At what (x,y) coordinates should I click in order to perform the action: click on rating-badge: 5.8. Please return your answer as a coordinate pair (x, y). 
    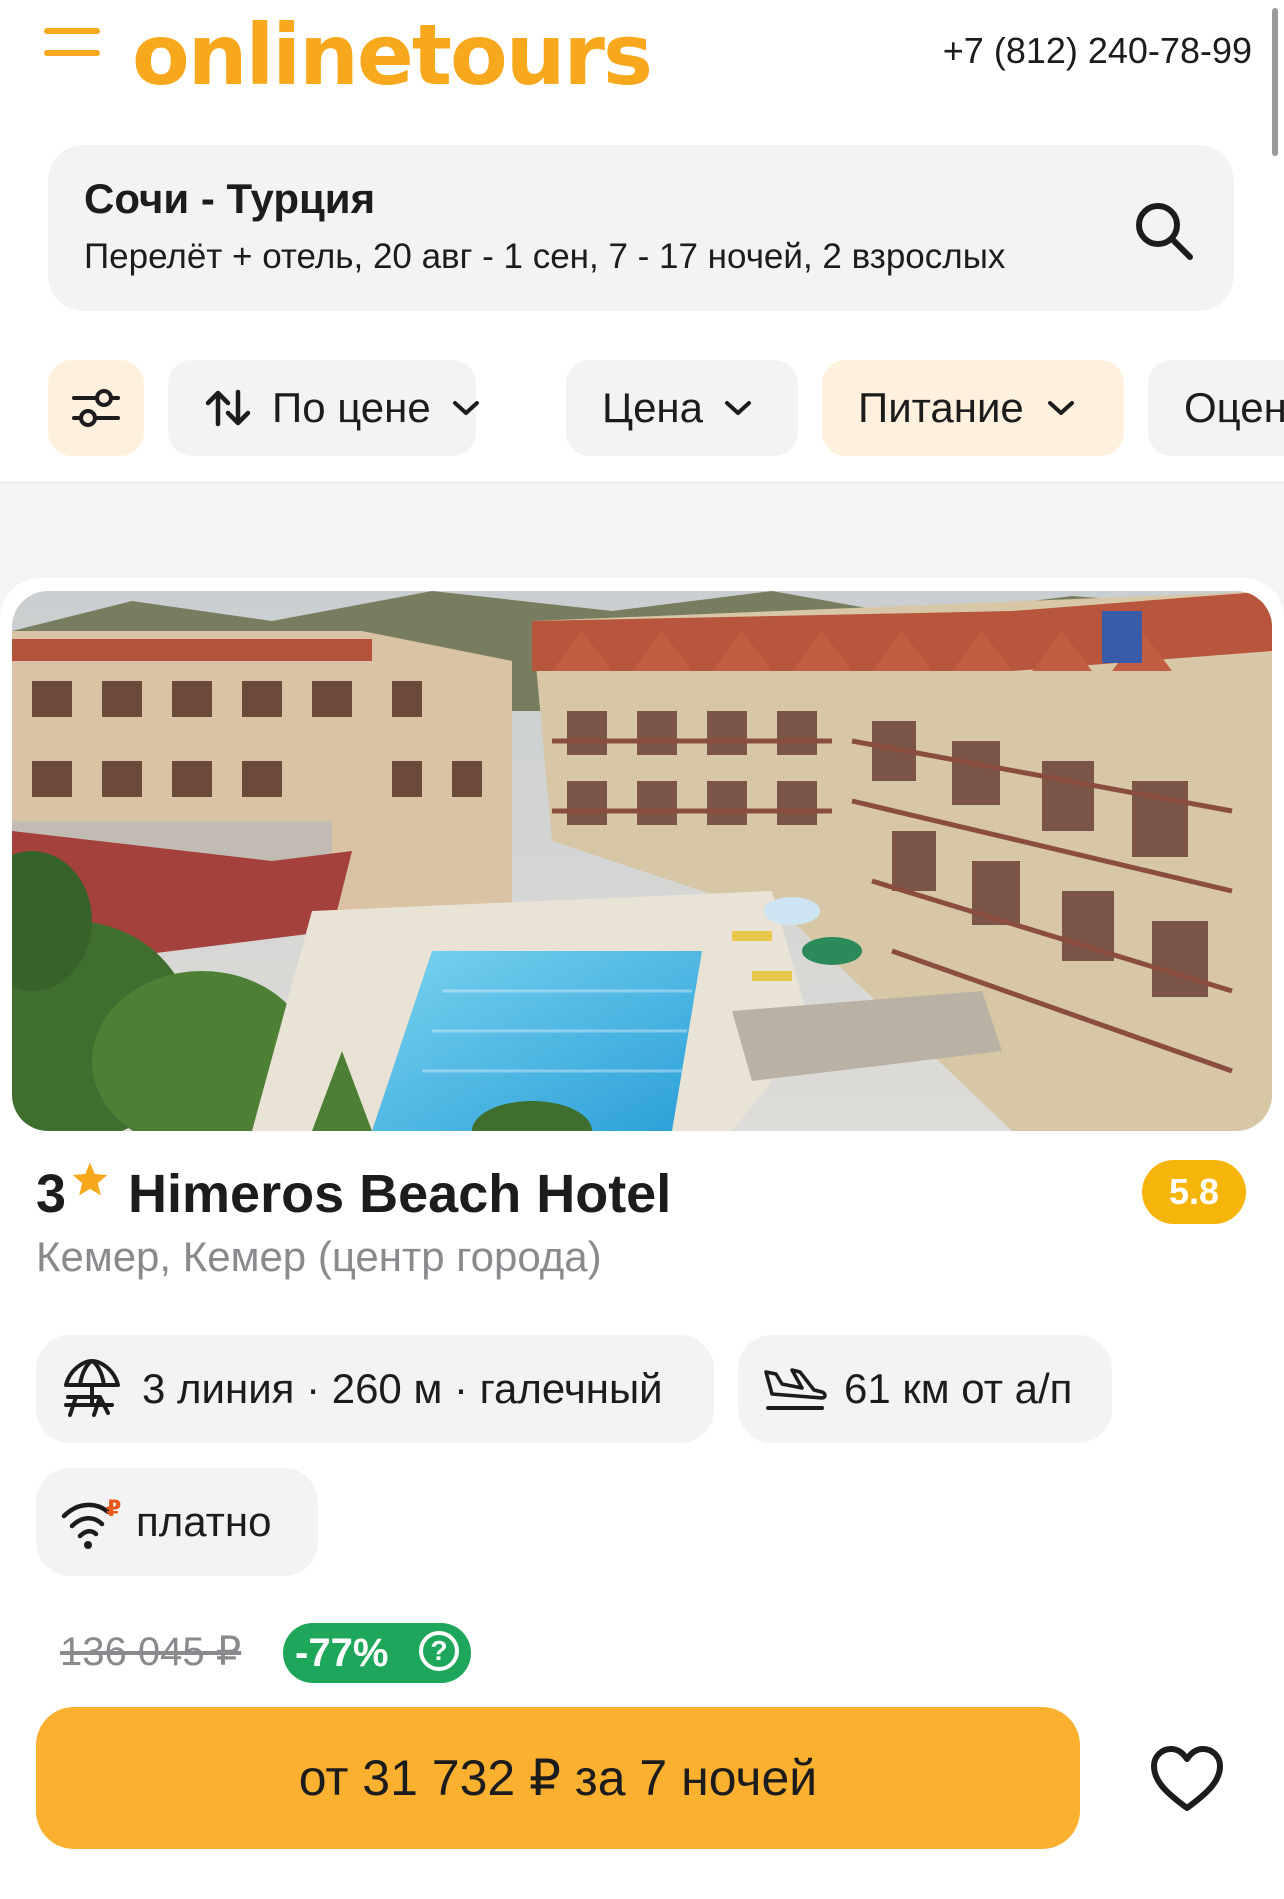
    Looking at the image, I should click on (1194, 1192).